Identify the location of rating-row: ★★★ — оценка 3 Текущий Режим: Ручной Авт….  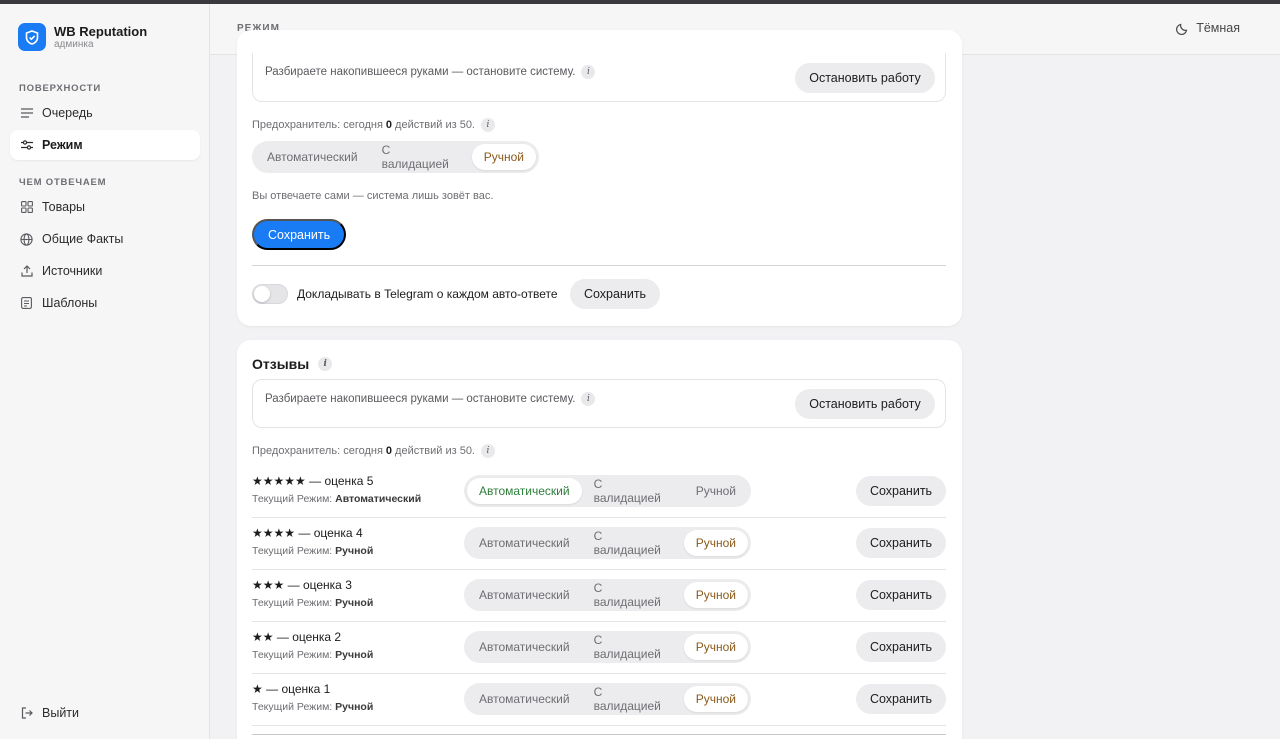
(599, 596).